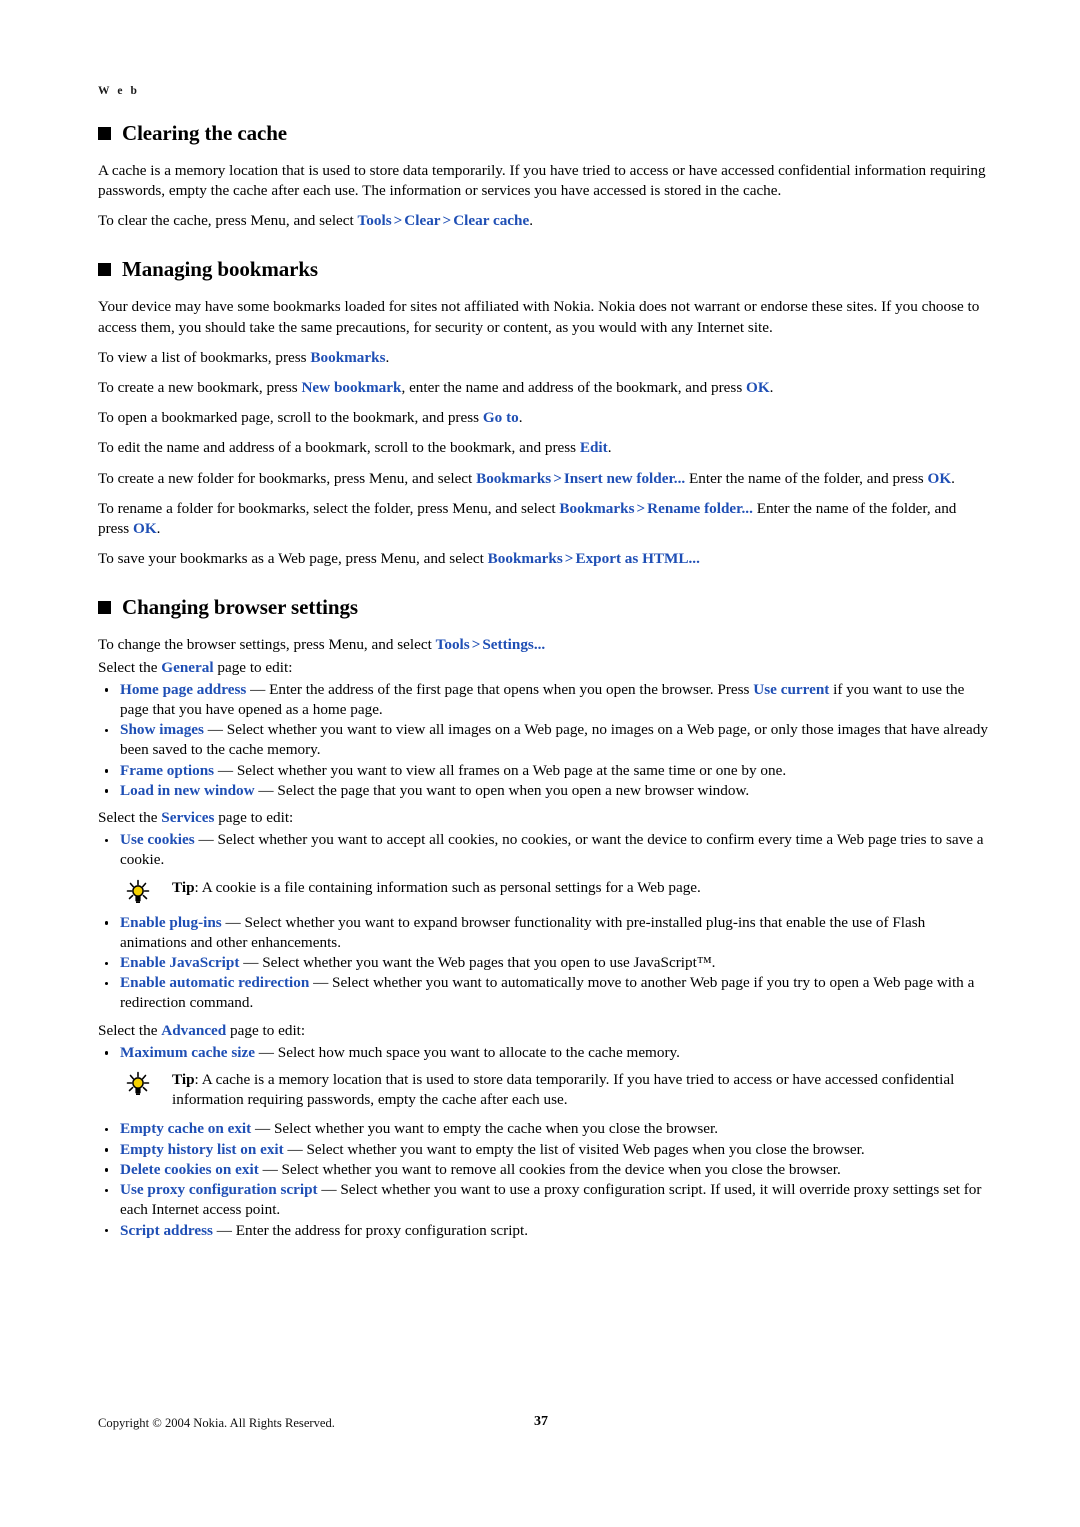  What do you see at coordinates (422, 220) in the screenshot?
I see `link-clear: Clear` at bounding box center [422, 220].